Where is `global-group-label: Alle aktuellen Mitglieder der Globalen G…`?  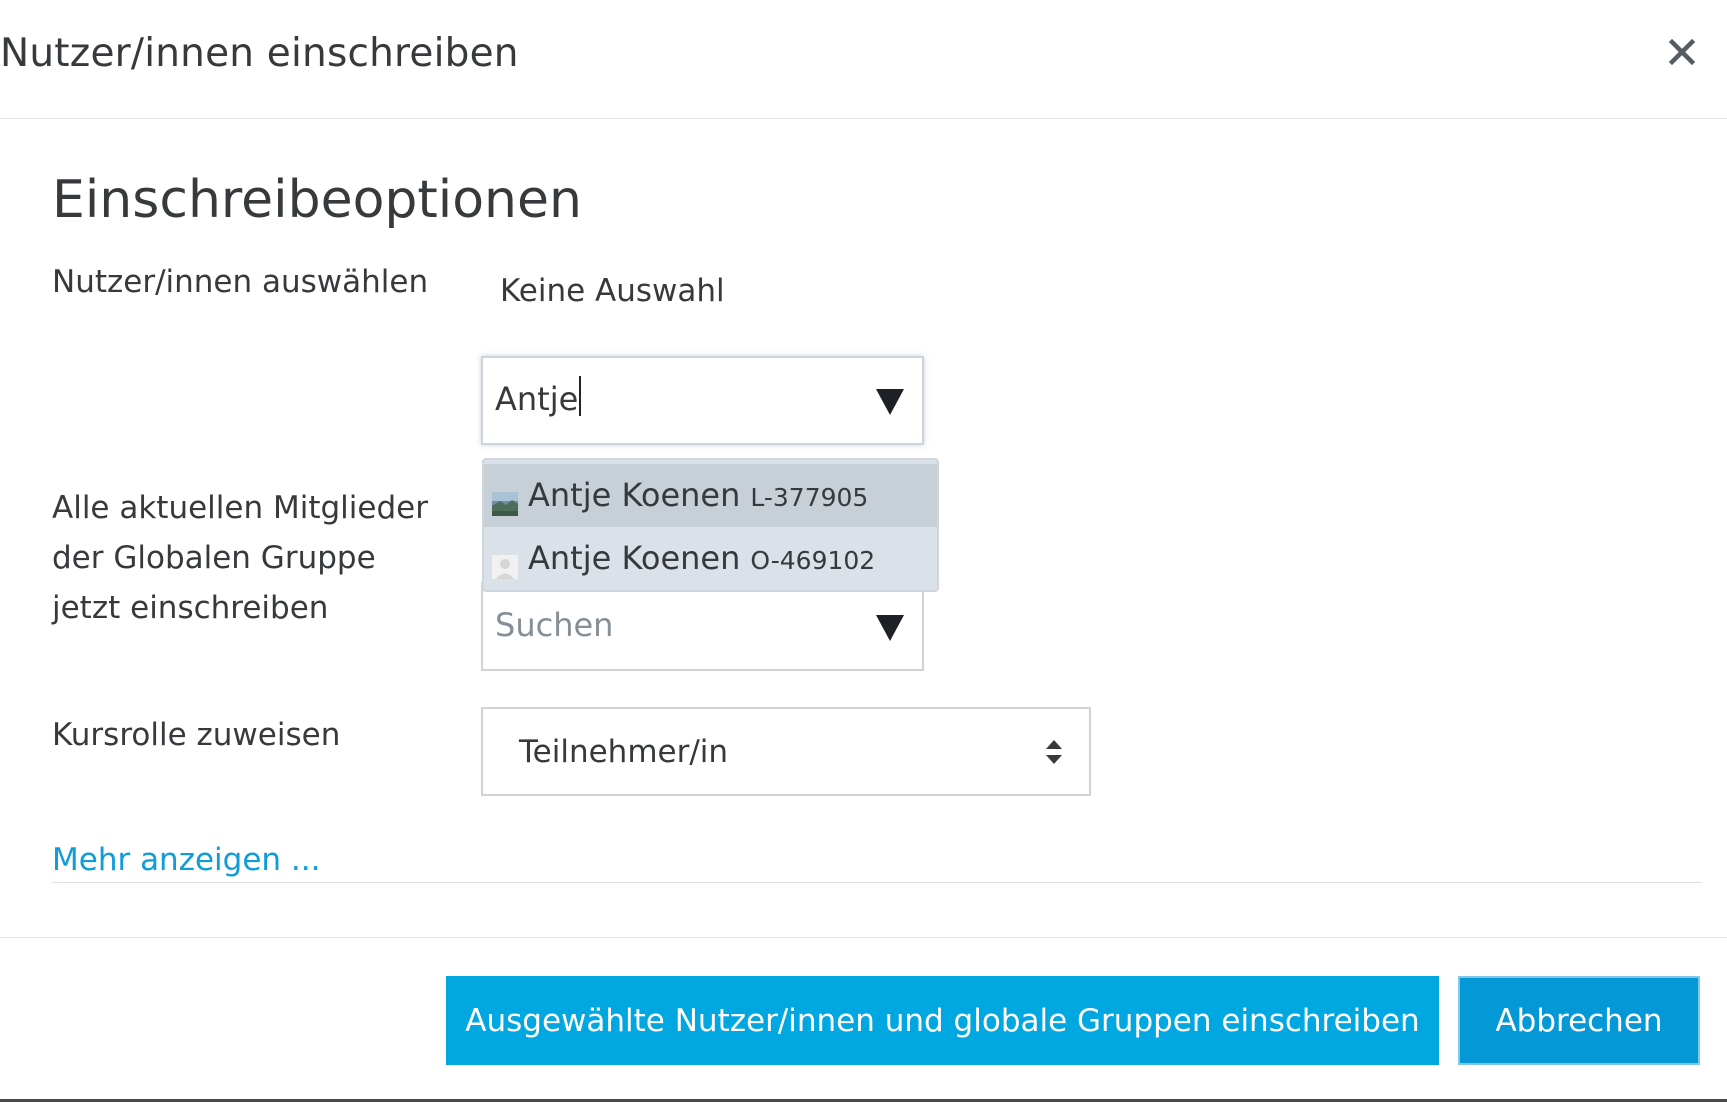
global-group-label: Alle aktuellen Mitglieder der Globalen G… is located at coordinates (240, 558).